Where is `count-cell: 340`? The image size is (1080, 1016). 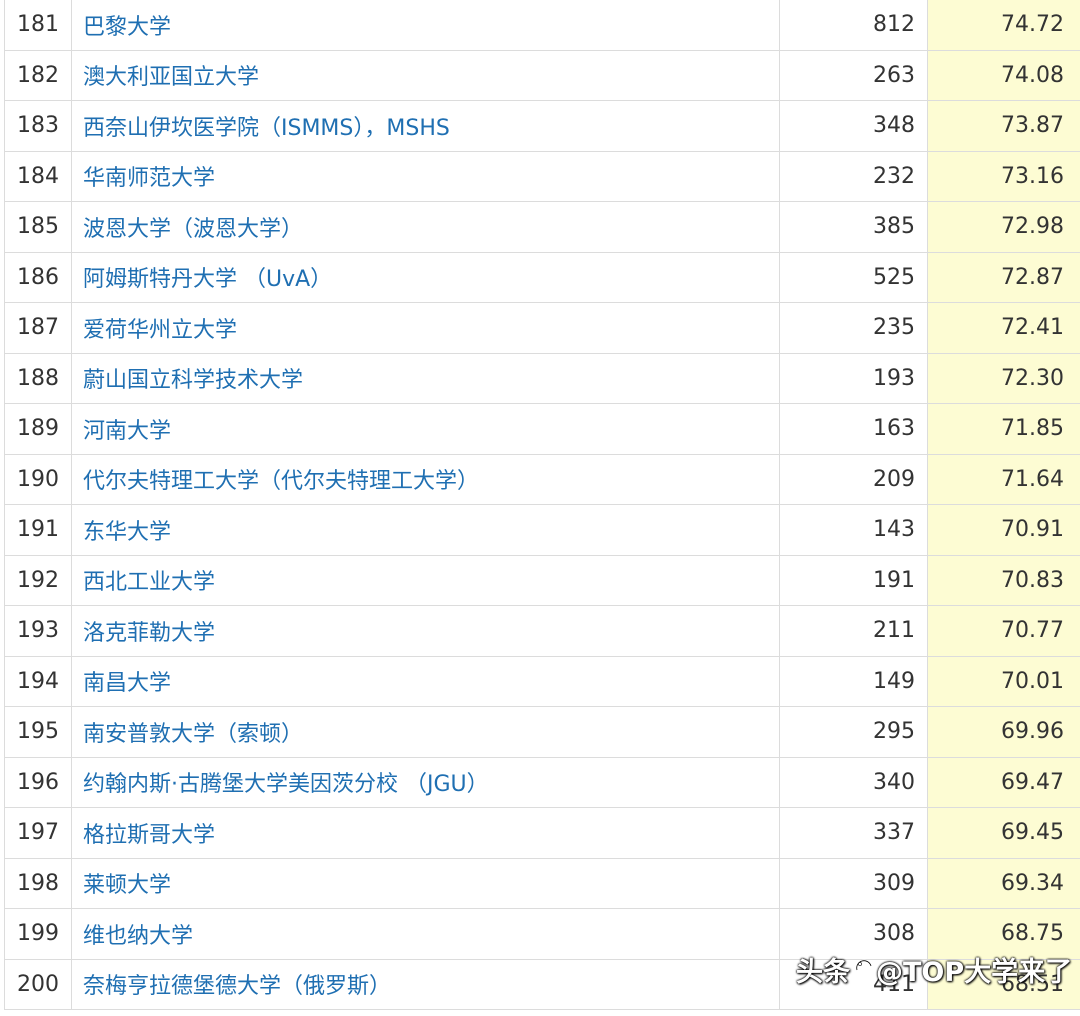
count-cell: 340 is located at coordinates (853, 782).